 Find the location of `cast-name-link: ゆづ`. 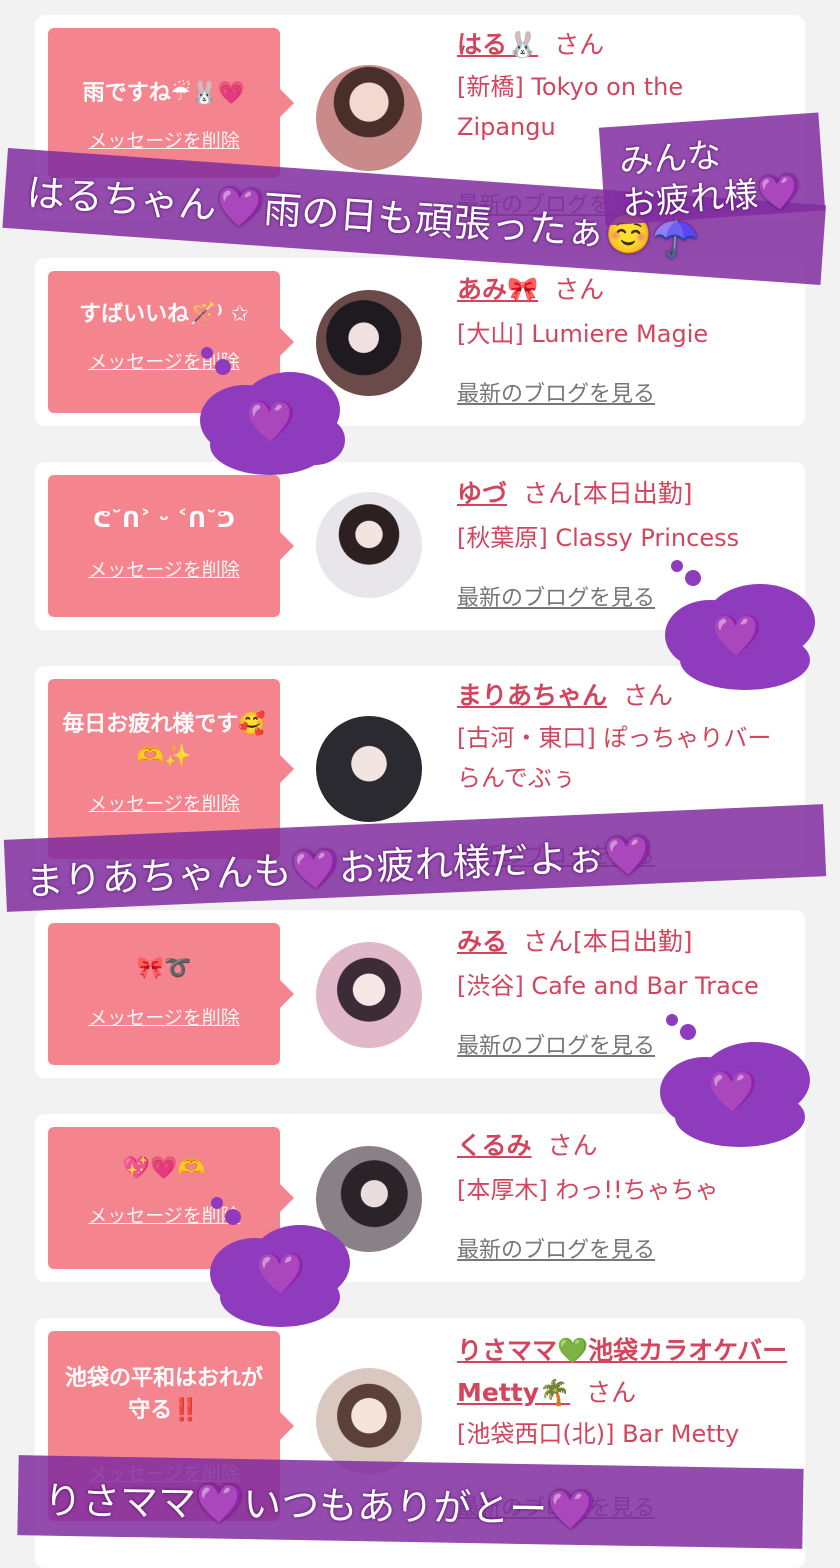

cast-name-link: ゆづ is located at coordinates (482, 493).